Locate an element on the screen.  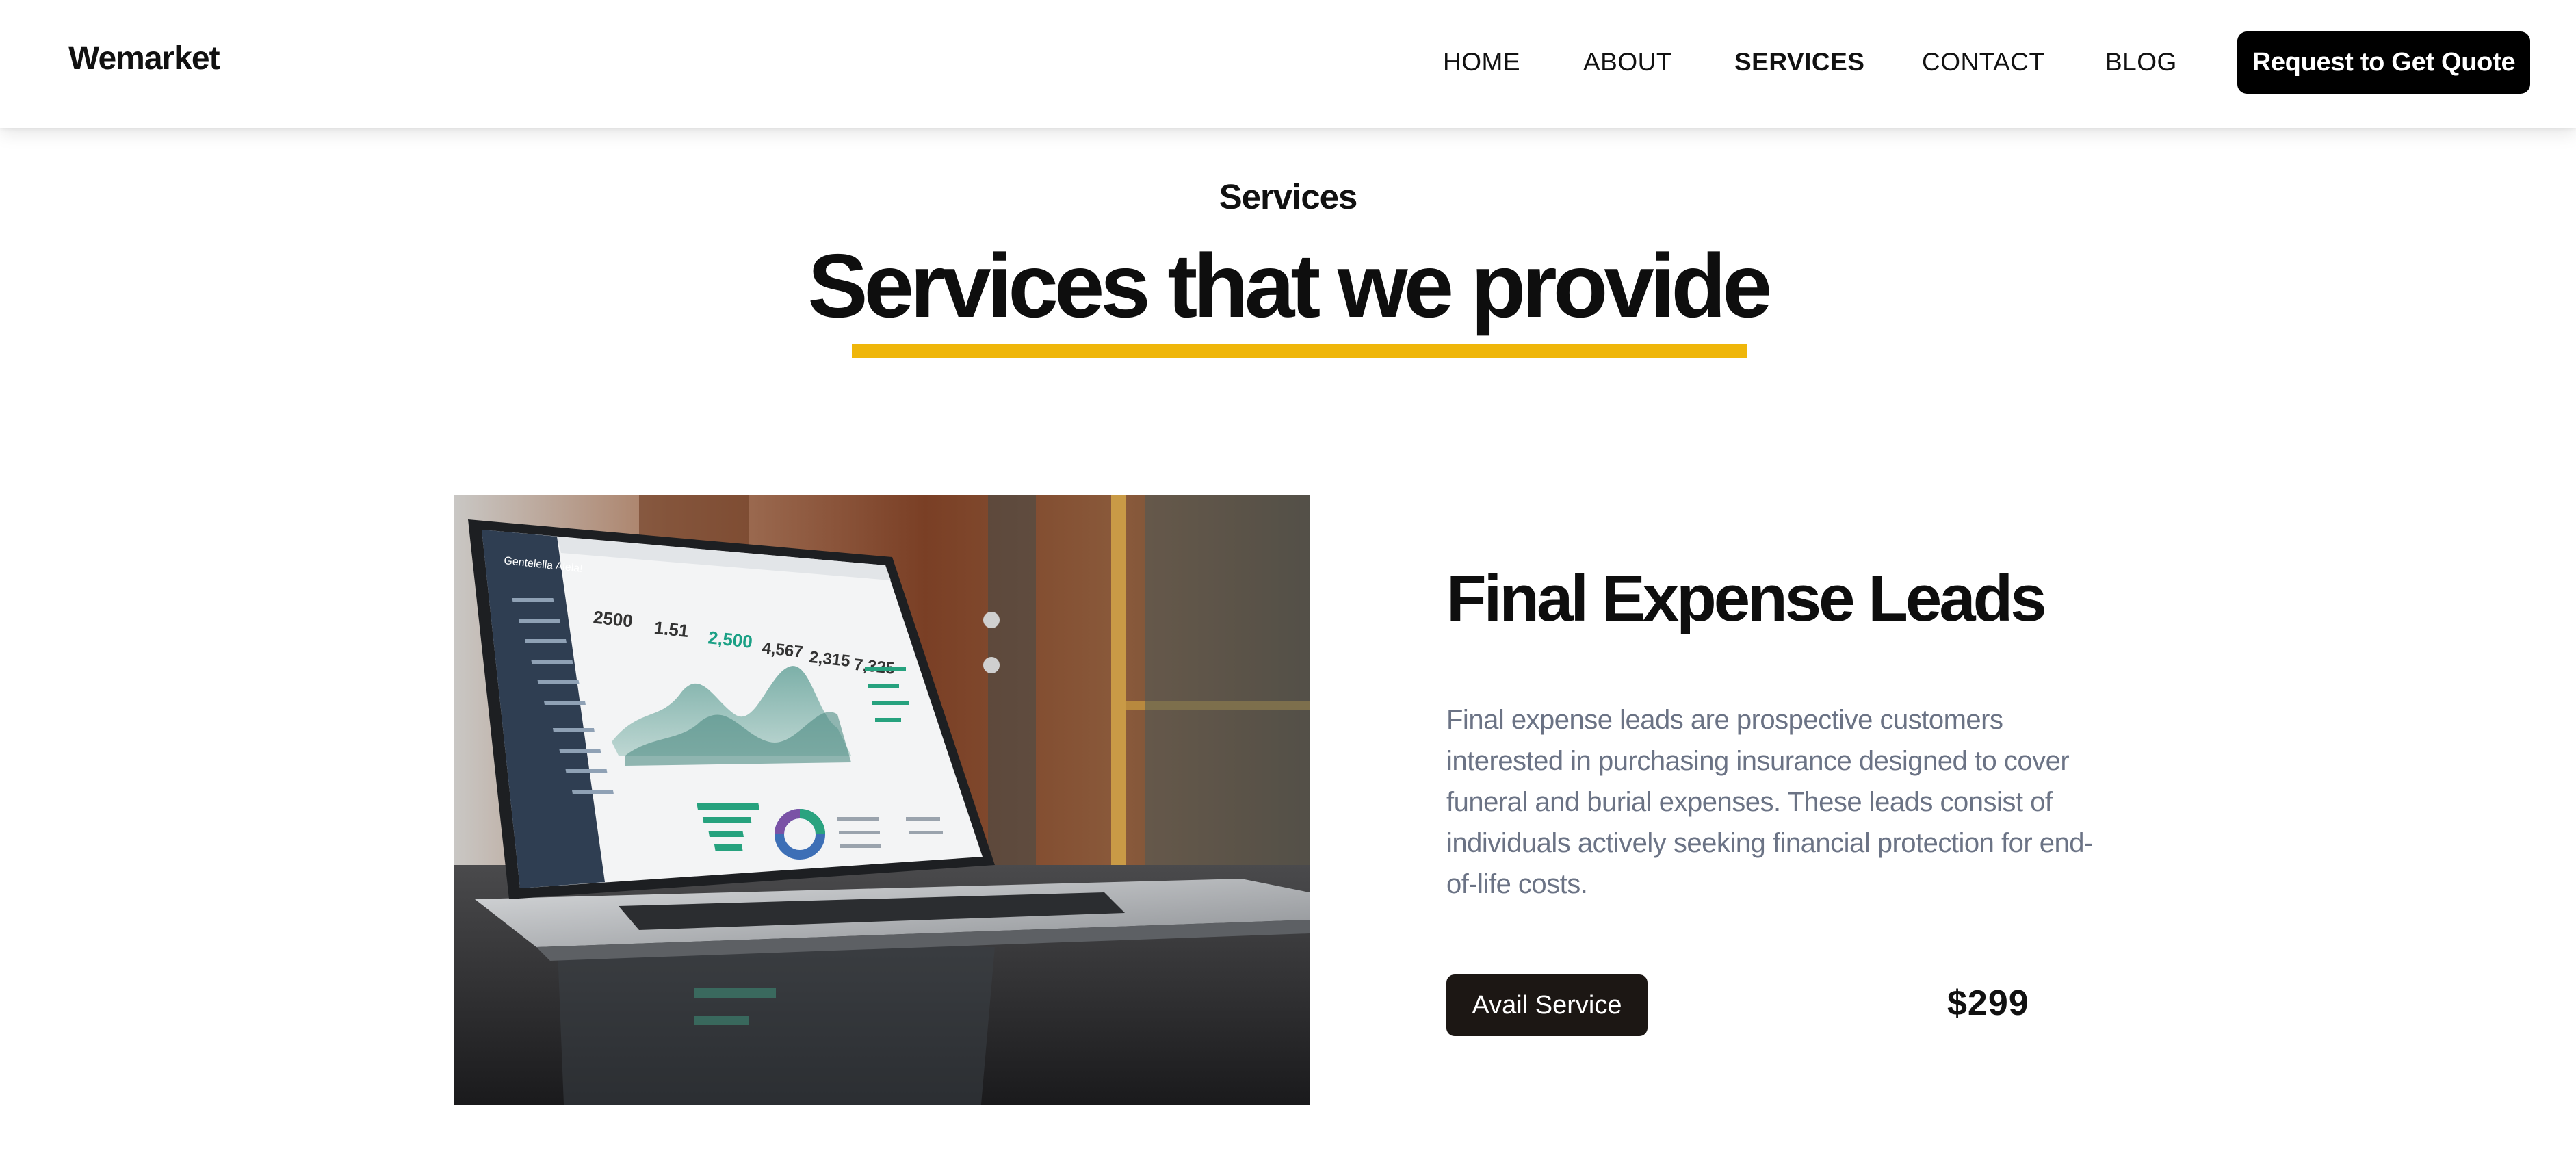
section-headline: Services that we provide is located at coordinates (1290, 285).